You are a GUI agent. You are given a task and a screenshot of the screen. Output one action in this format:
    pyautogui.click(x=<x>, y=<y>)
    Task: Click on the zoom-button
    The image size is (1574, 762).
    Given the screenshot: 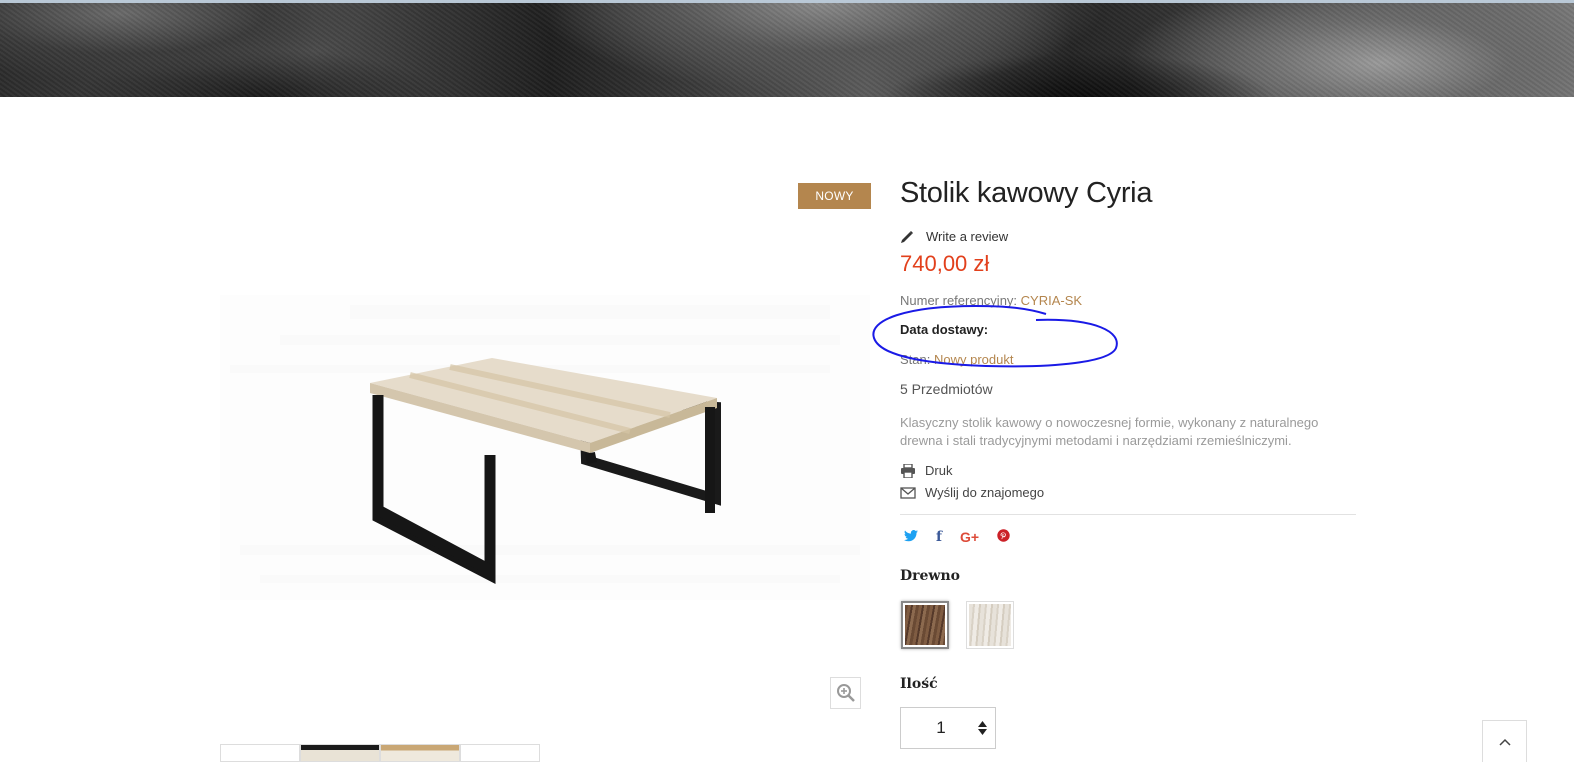 What is the action you would take?
    pyautogui.click(x=845, y=693)
    